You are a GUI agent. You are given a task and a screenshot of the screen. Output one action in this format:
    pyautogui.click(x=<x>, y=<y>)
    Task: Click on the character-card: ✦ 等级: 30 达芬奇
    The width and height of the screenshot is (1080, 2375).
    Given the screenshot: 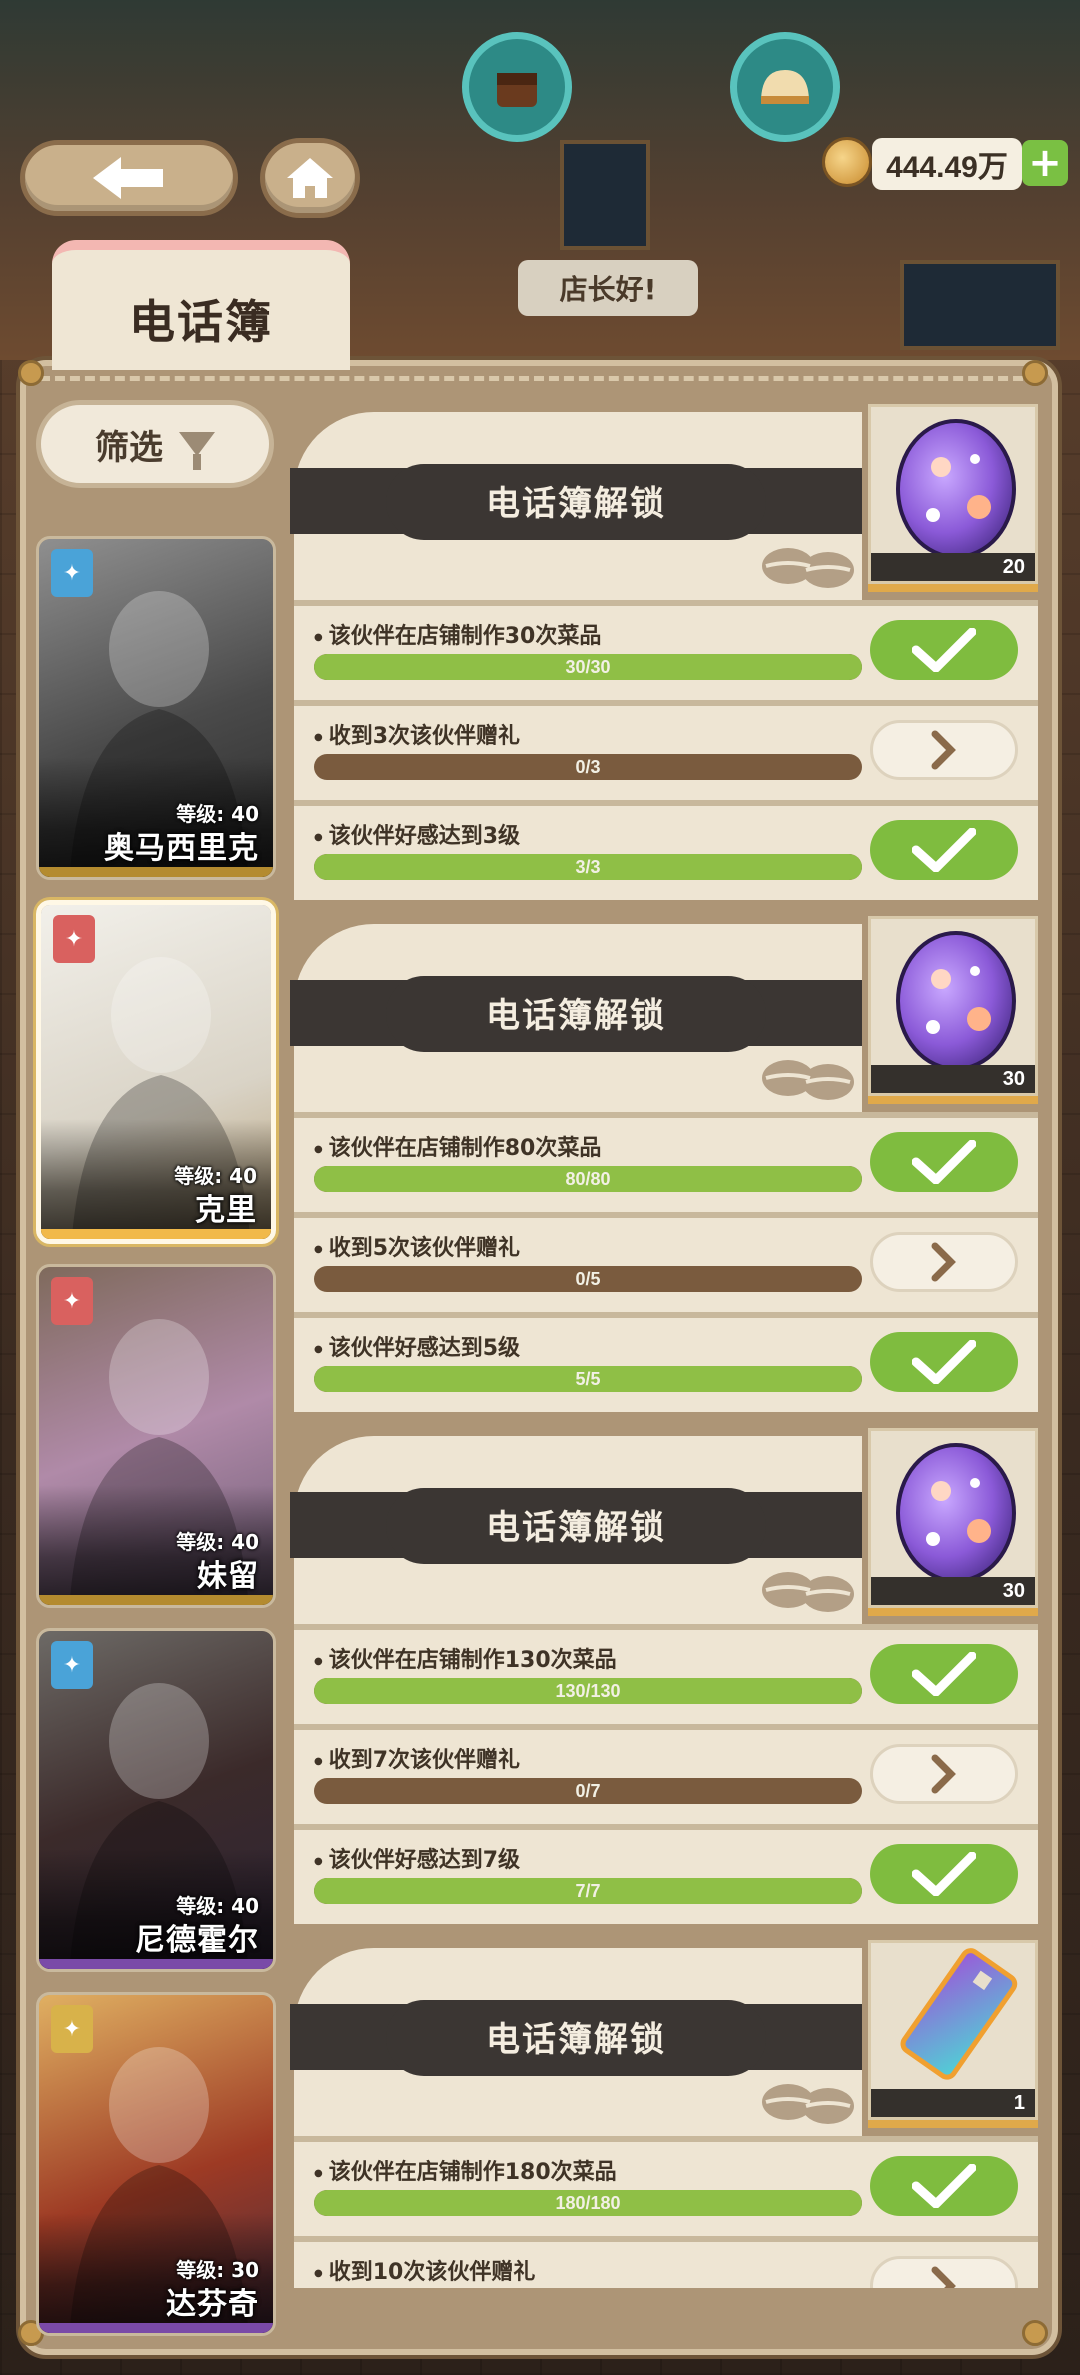 What is the action you would take?
    pyautogui.click(x=156, y=2164)
    